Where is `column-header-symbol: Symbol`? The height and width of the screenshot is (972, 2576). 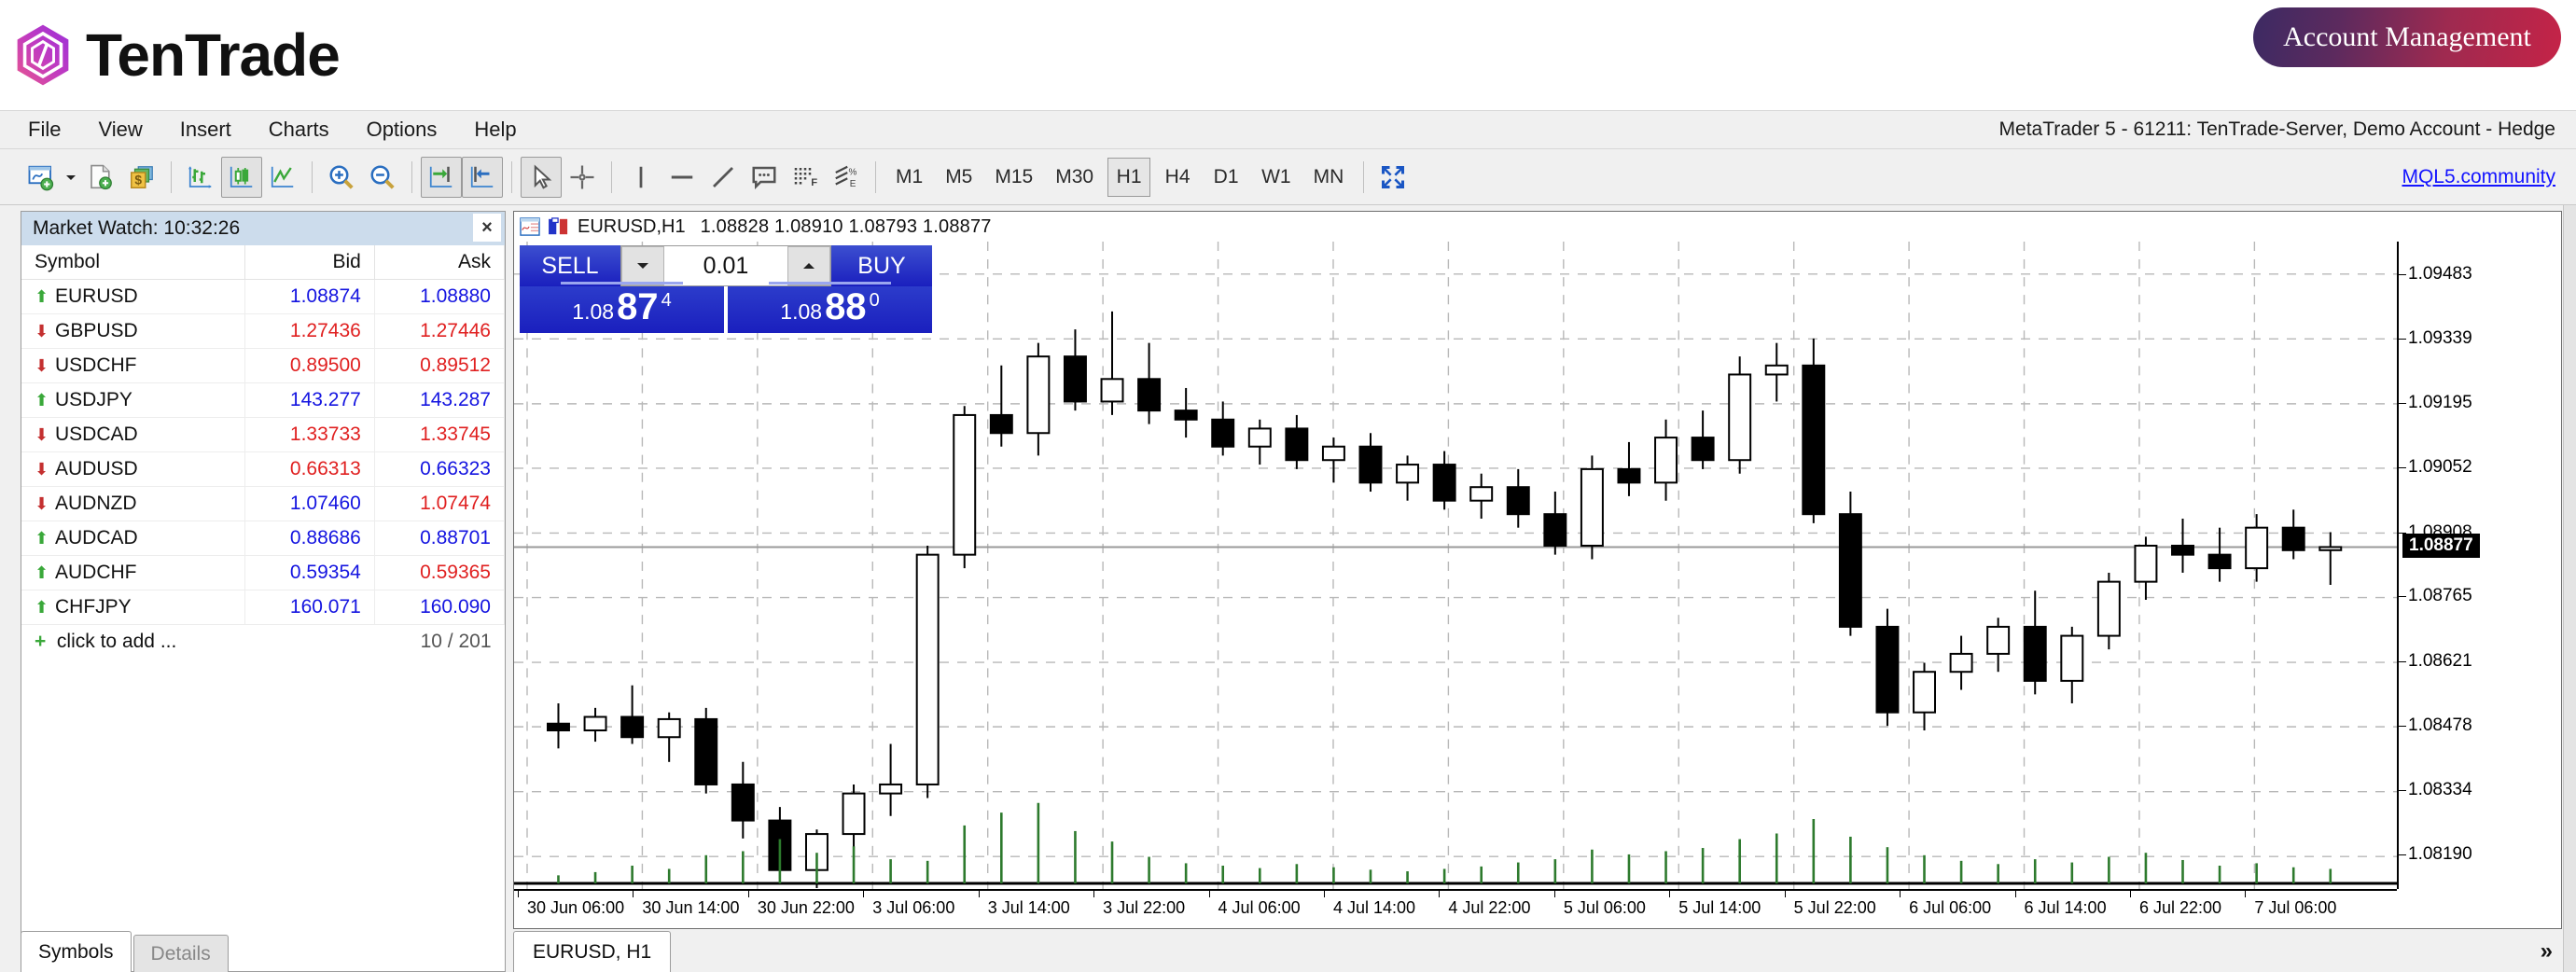
column-header-symbol: Symbol is located at coordinates (133, 262).